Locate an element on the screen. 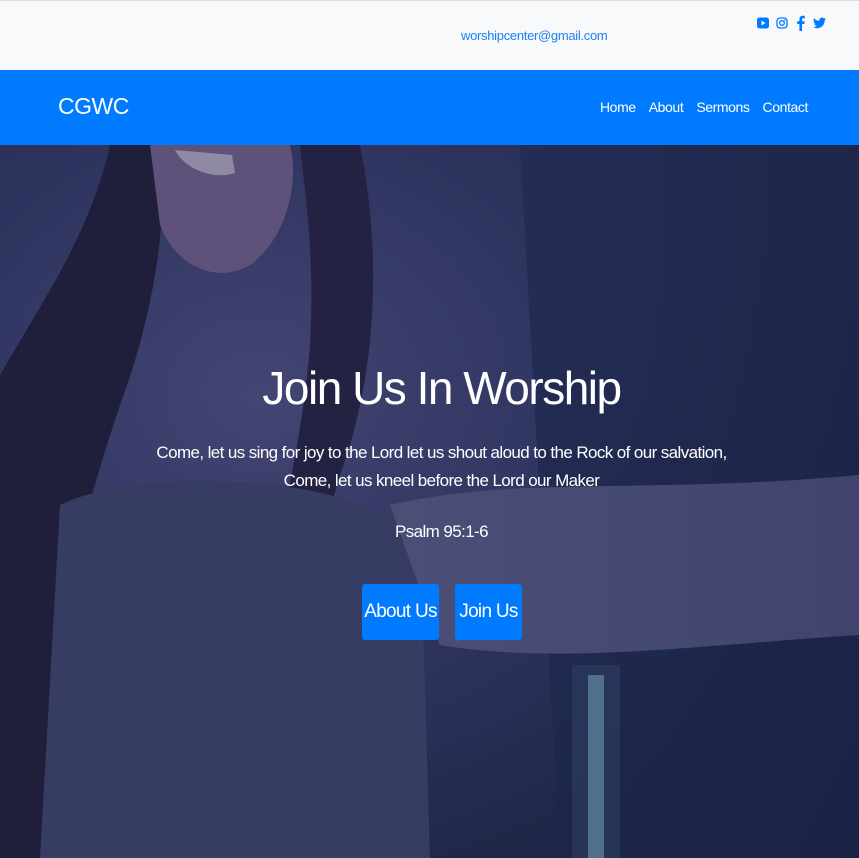 The width and height of the screenshot is (859, 858). instagram-icon is located at coordinates (781, 23).